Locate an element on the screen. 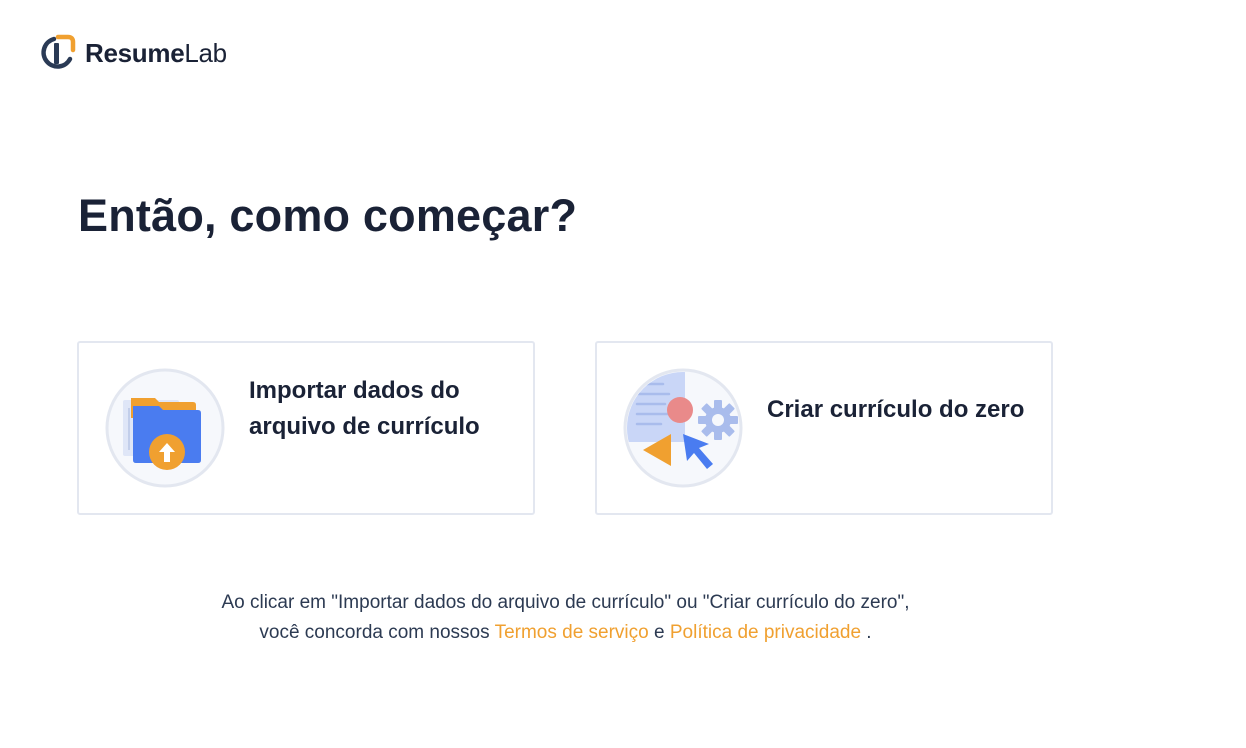 This screenshot has height=748, width=1246. logo-text: ResumeLab is located at coordinates (156, 53).